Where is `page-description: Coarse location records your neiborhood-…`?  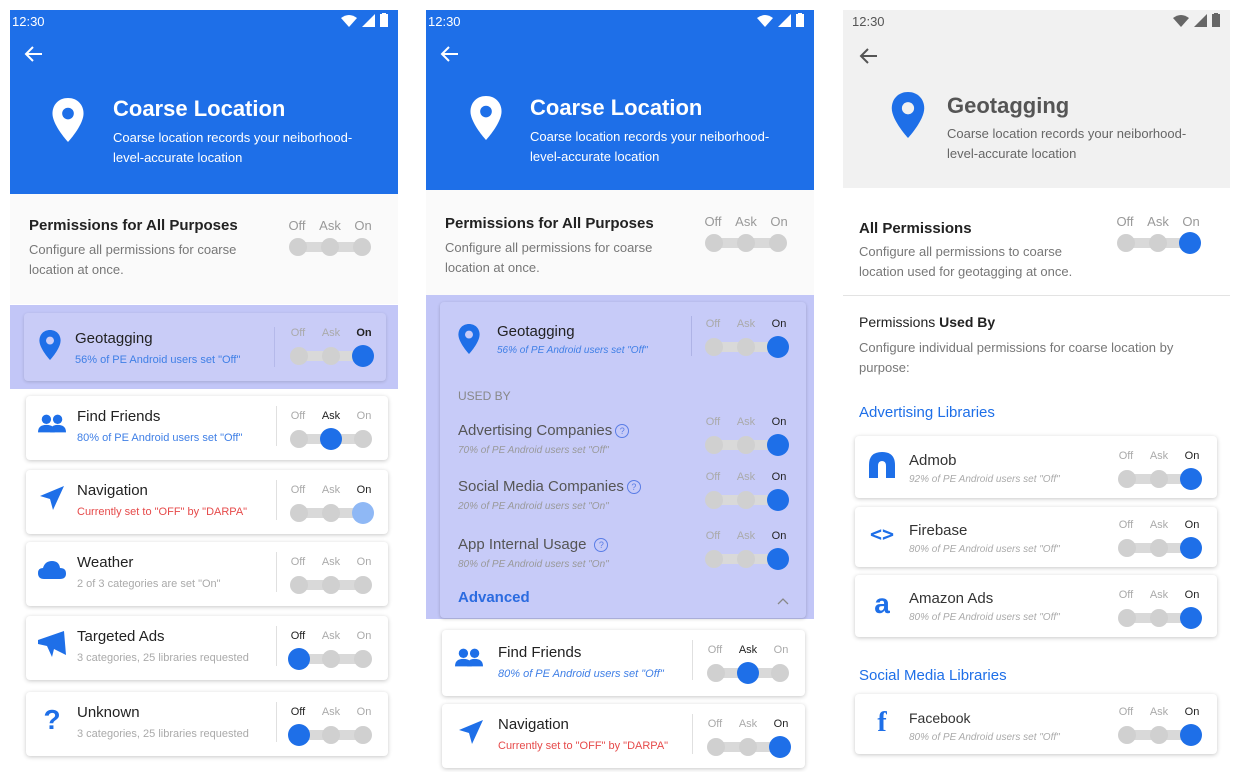 page-description: Coarse location records your neiborhood-… is located at coordinates (1067, 143).